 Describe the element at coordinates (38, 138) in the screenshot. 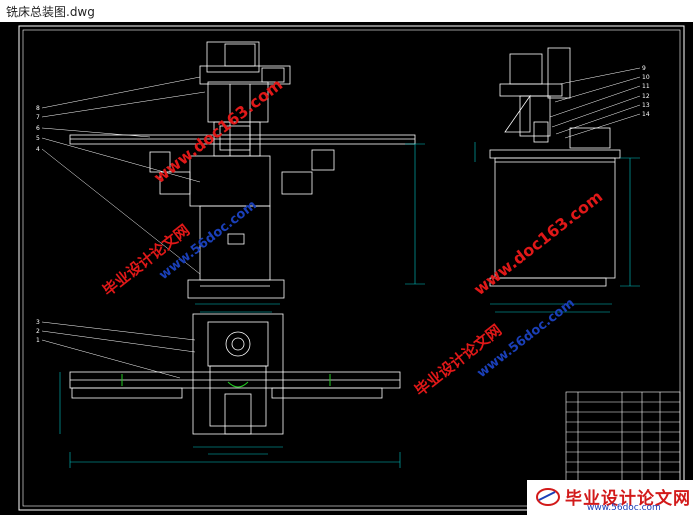

I see `callout-5: 5` at that location.